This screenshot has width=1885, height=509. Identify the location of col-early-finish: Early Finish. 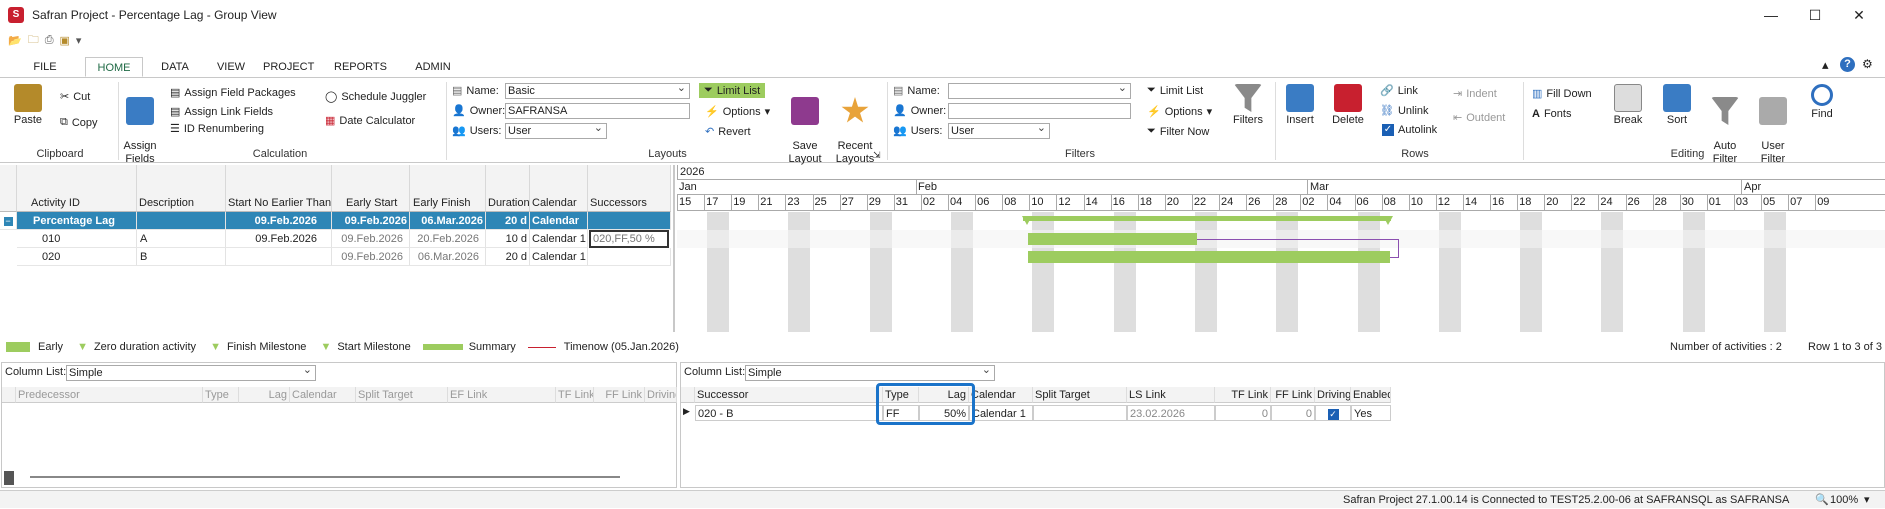
(448, 188).